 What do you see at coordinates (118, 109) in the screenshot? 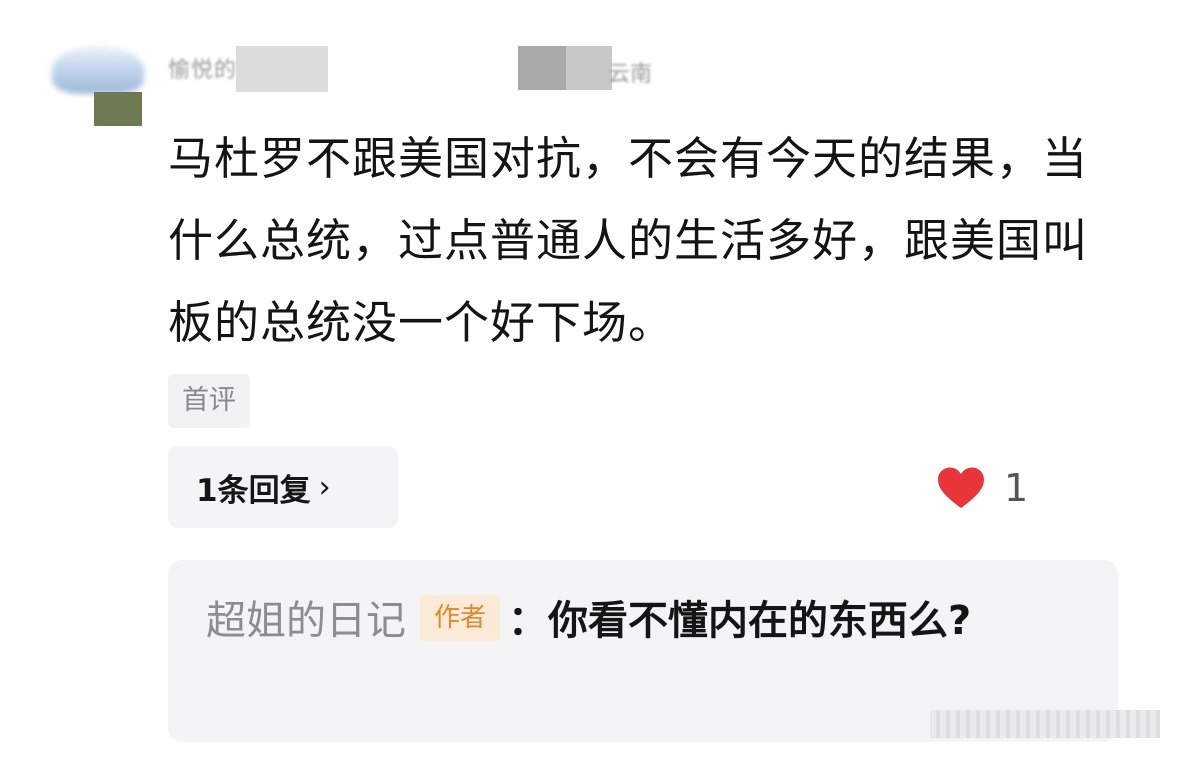
I see `avatar-ground` at bounding box center [118, 109].